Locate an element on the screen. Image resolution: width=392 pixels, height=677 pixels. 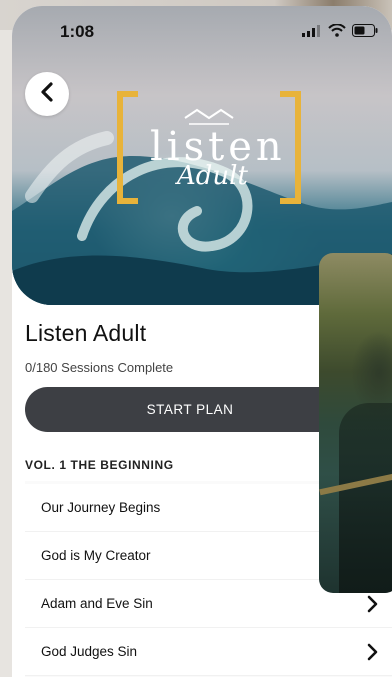
video-preview-card is located at coordinates (355, 423).